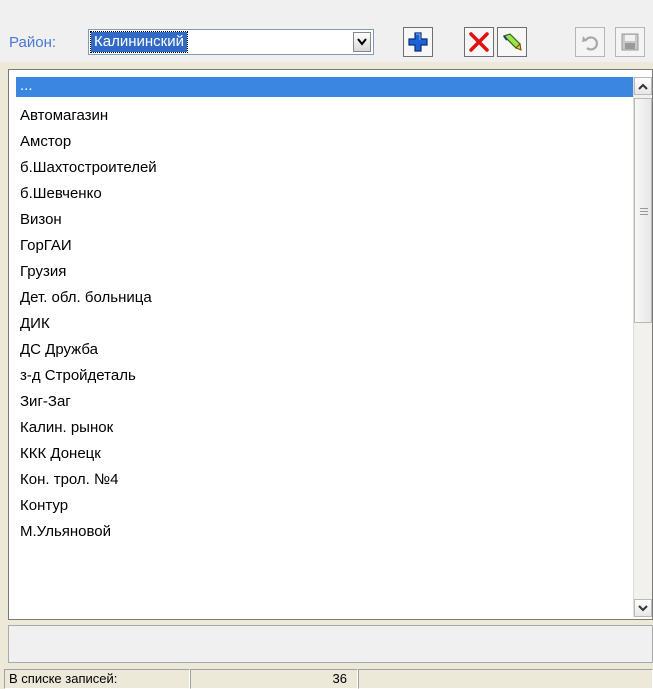  What do you see at coordinates (330, 644) in the screenshot?
I see `details-panel` at bounding box center [330, 644].